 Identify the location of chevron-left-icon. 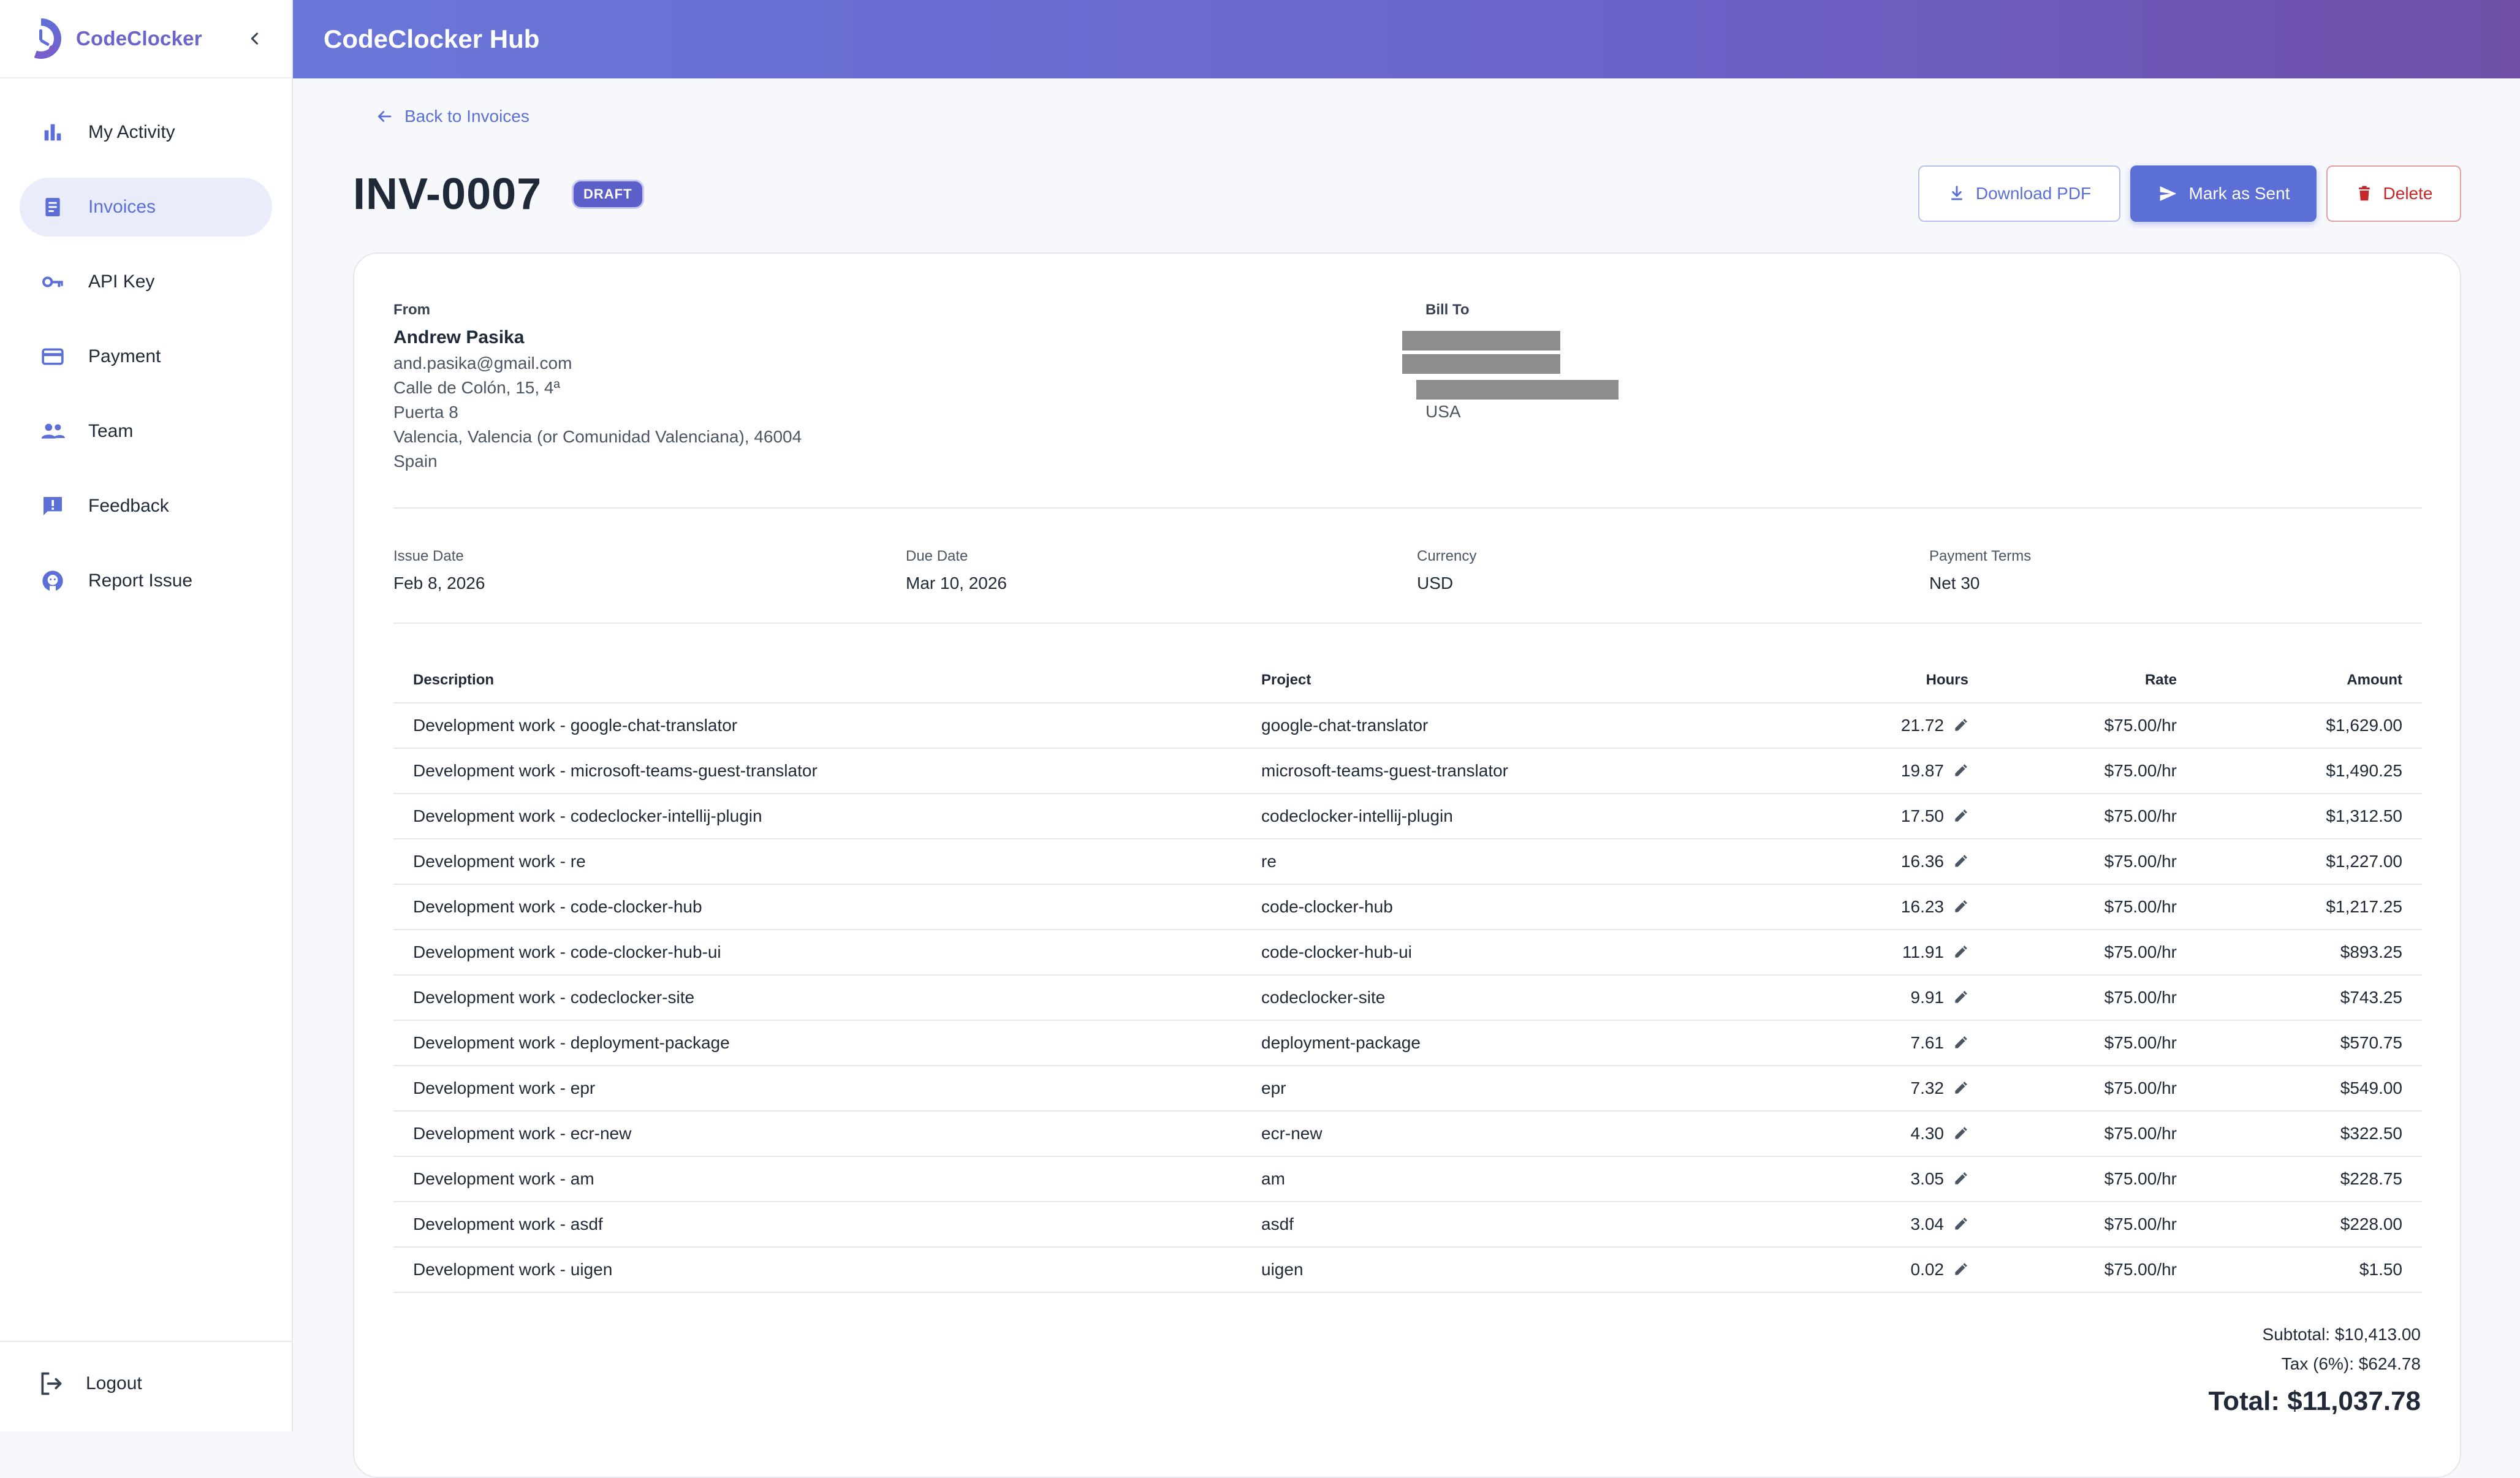
(255, 38).